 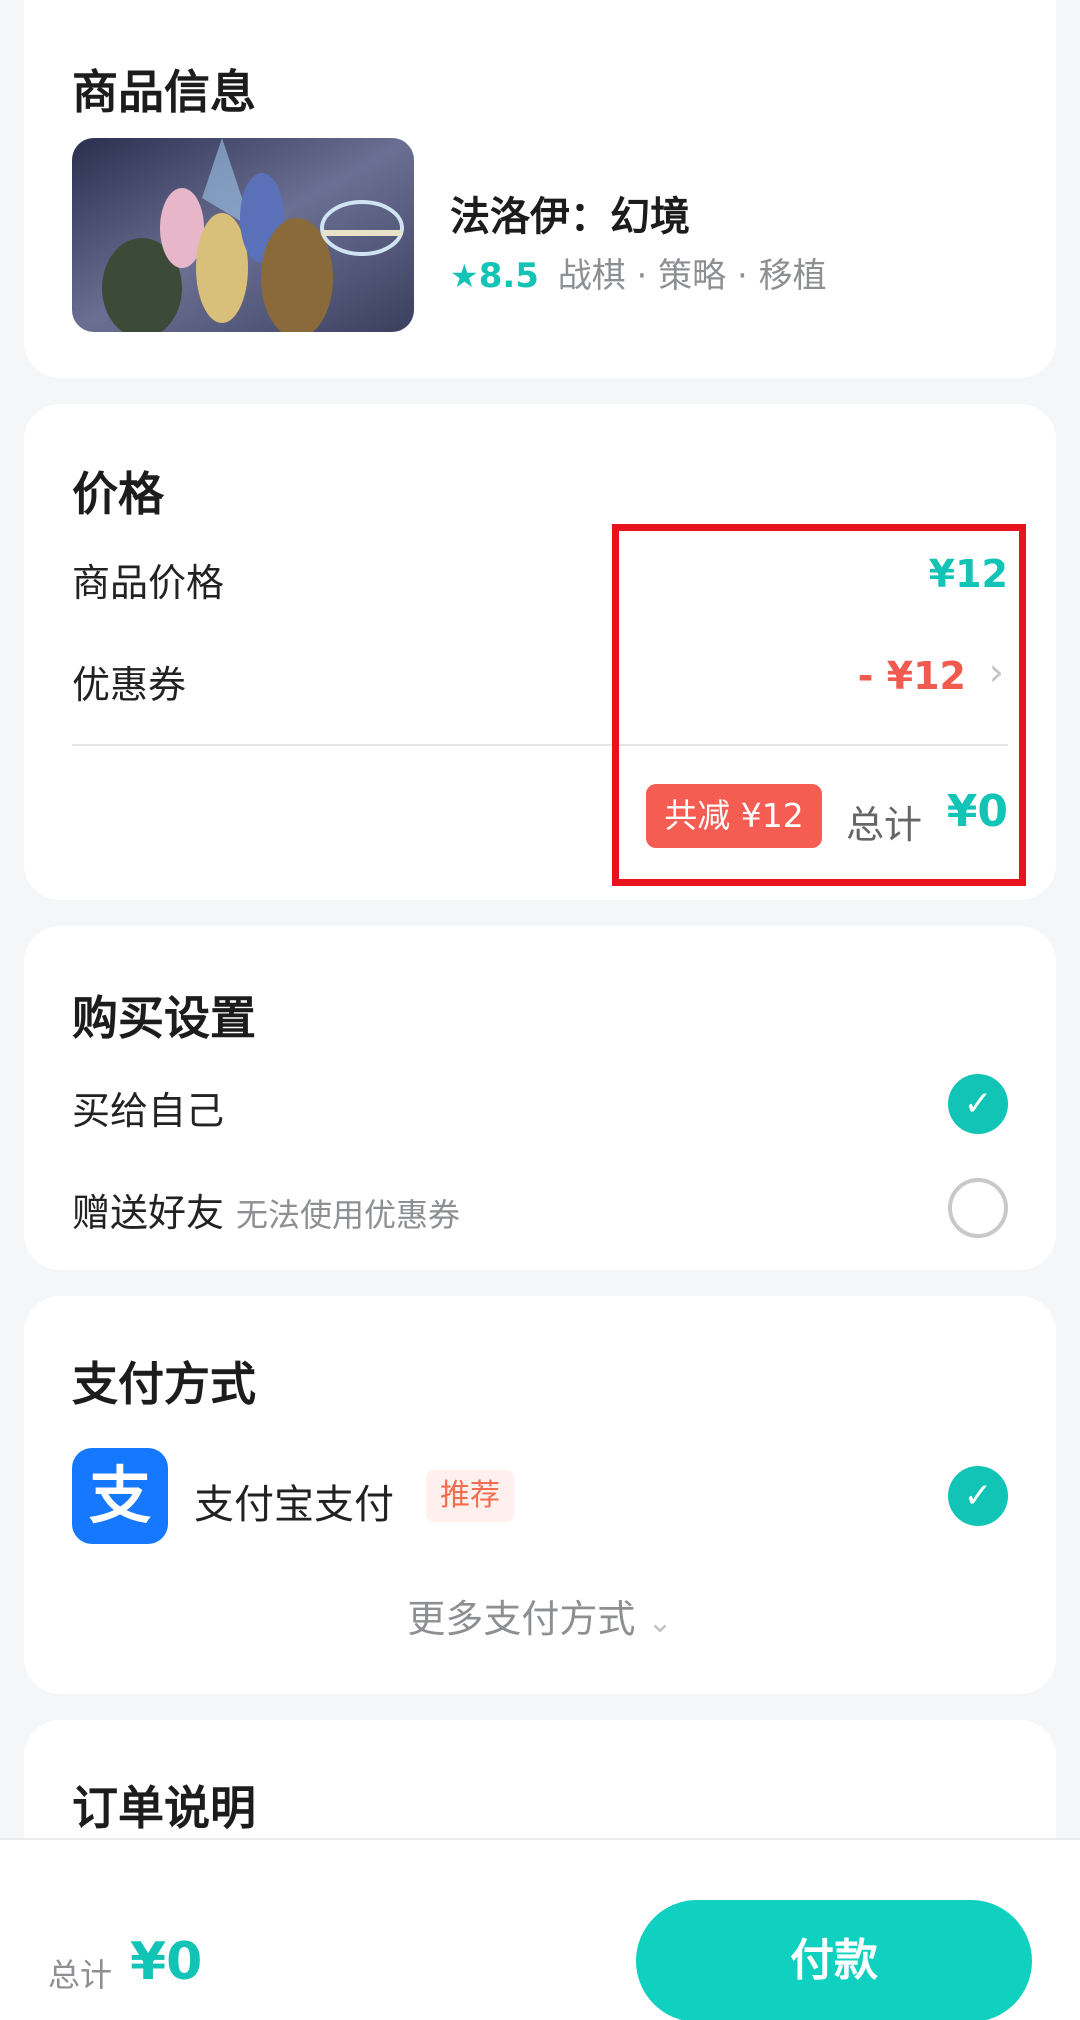 I want to click on game-meta: ★8.5 战棋 · 策略 · 移植, so click(x=638, y=272).